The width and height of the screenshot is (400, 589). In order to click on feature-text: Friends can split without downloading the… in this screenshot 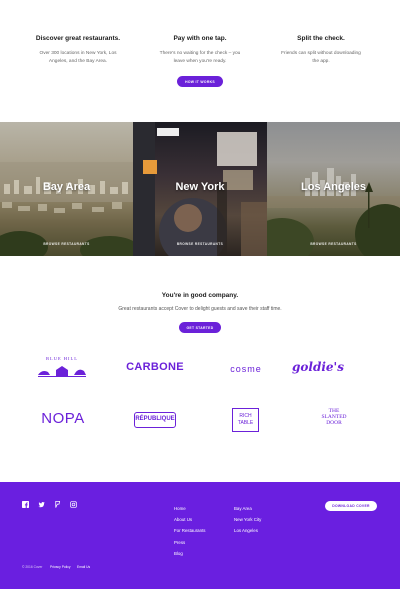, I will do `click(321, 57)`.